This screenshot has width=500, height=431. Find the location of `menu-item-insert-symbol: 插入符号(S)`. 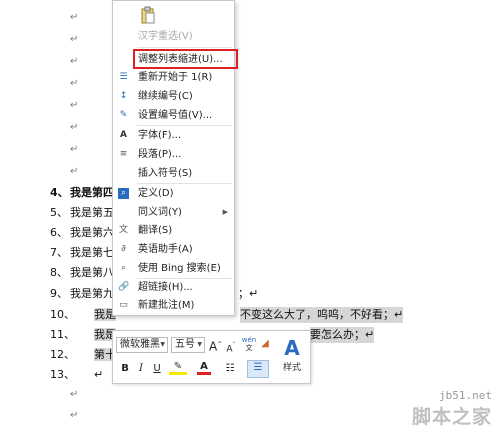

menu-item-insert-symbol: 插入符号(S) is located at coordinates (173, 173).